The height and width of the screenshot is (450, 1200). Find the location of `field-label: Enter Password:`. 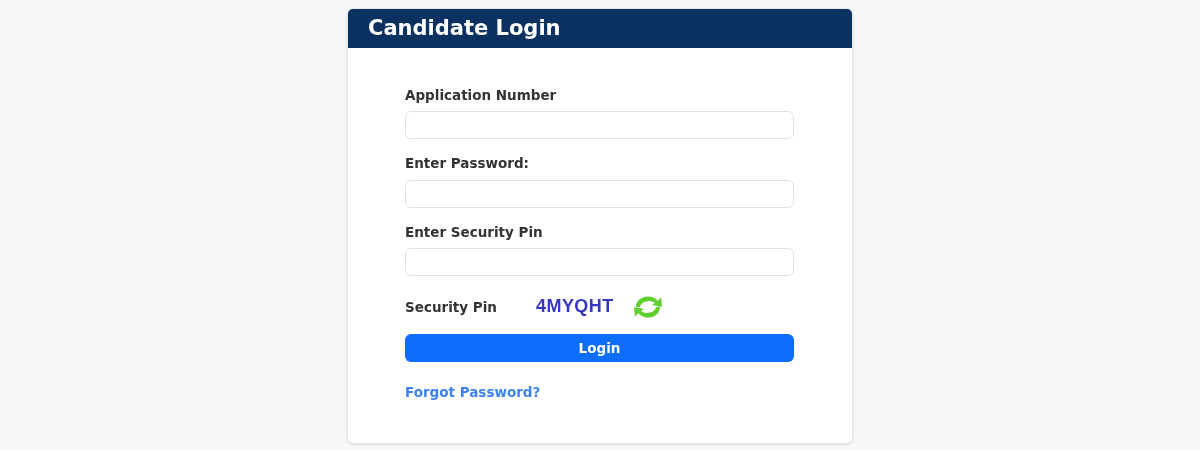

field-label: Enter Password: is located at coordinates (467, 164).